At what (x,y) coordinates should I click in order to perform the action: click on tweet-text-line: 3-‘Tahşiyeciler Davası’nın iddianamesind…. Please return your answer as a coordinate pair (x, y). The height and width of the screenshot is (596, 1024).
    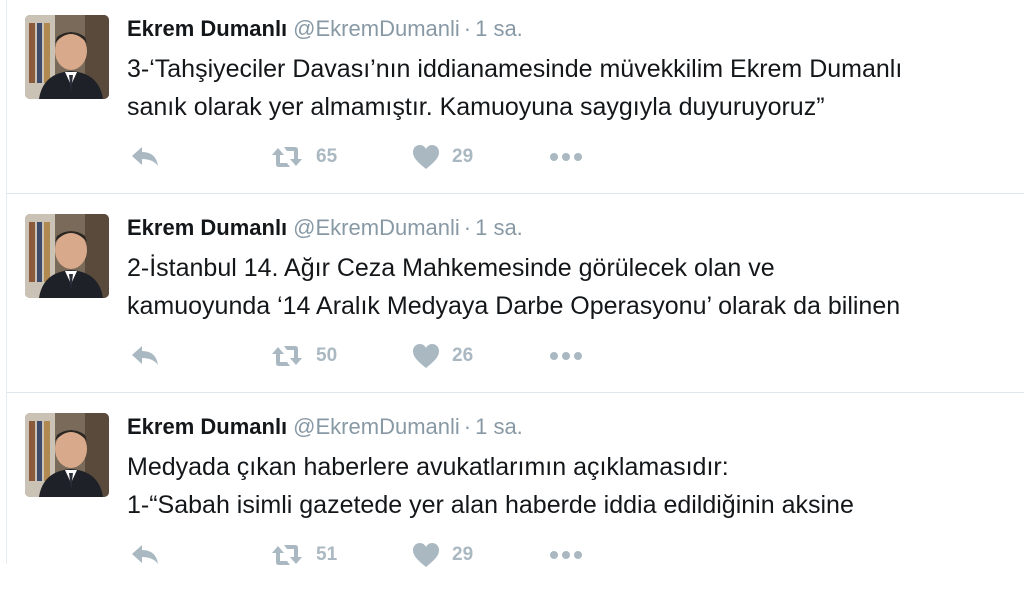
    Looking at the image, I should click on (515, 69).